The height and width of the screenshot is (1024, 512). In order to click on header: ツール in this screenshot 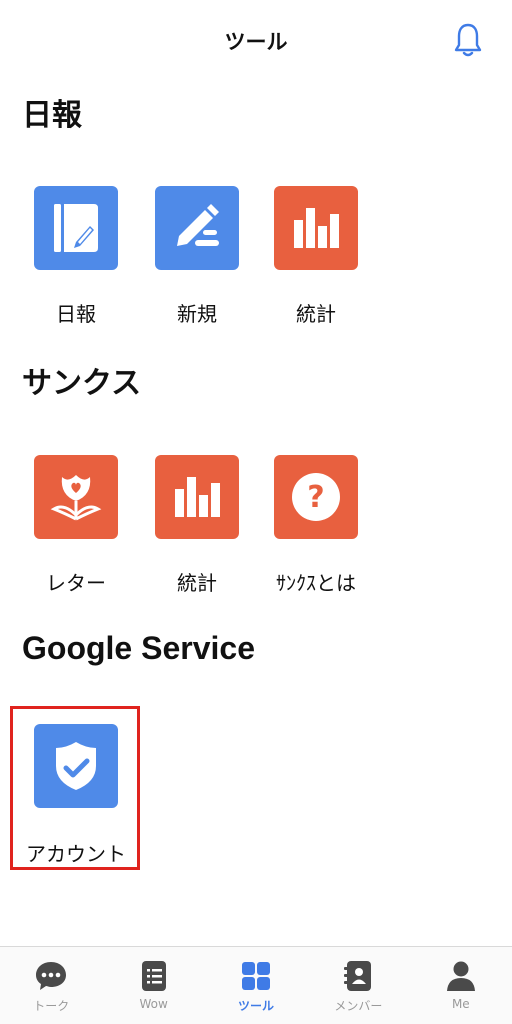, I will do `click(256, 40)`.